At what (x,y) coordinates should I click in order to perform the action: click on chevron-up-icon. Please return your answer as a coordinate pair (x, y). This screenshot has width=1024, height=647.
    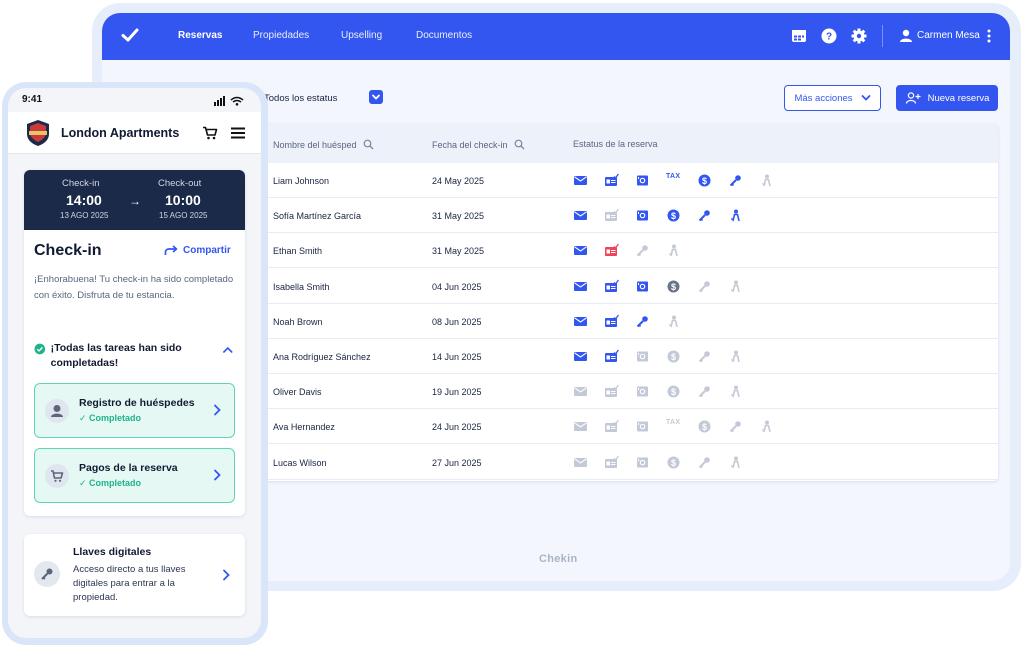
    Looking at the image, I should click on (228, 350).